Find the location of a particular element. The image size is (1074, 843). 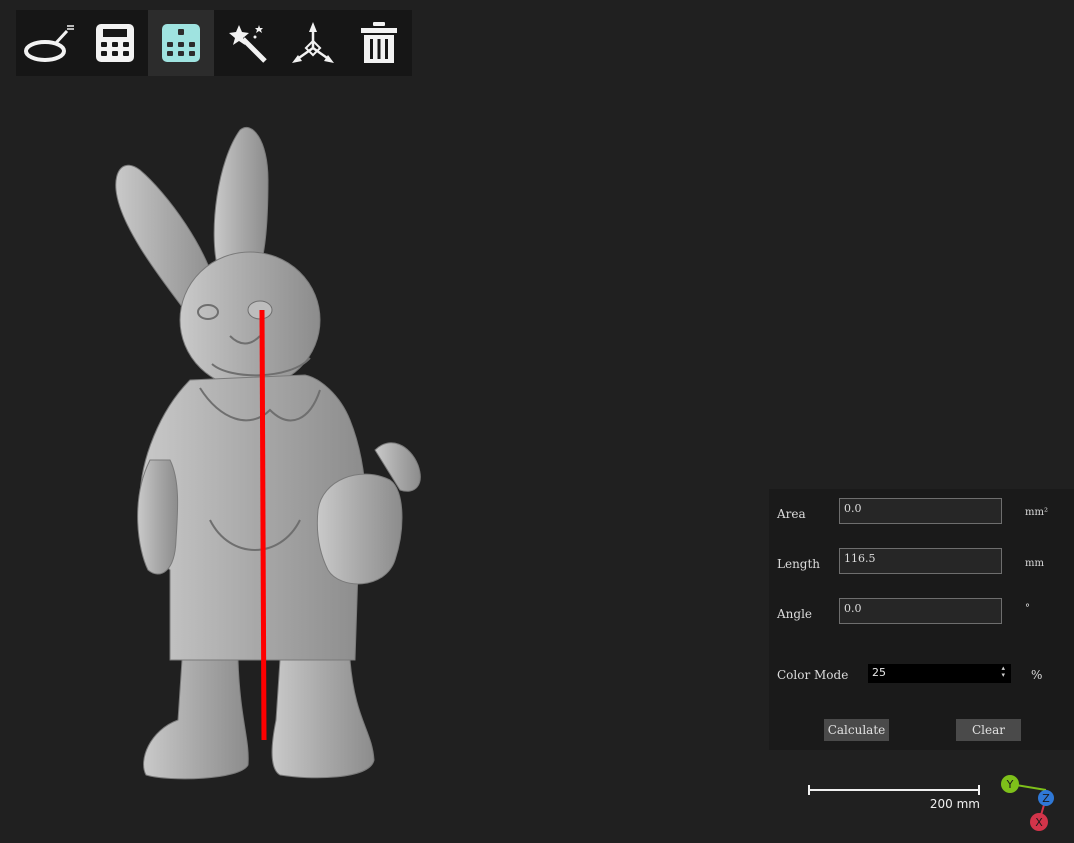

angle-label: Angle is located at coordinates (795, 614).